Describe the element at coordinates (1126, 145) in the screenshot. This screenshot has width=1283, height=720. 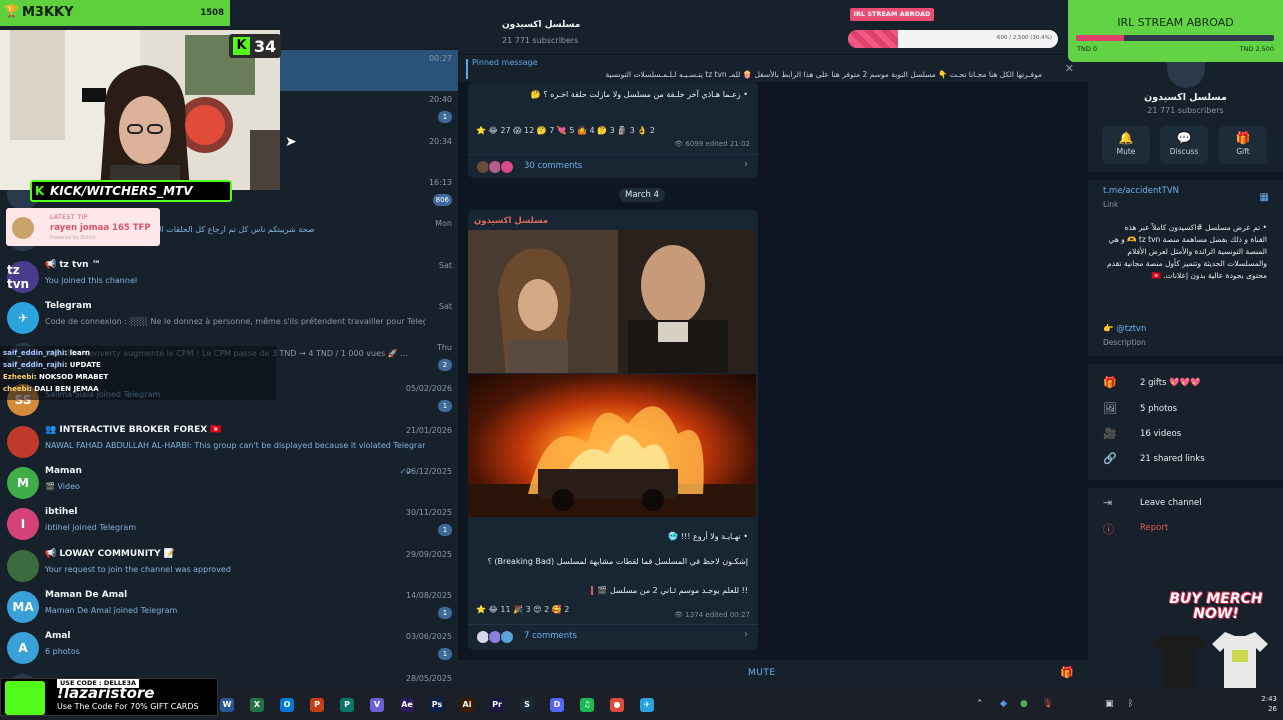
I see `mute-button: 🔔 Mute` at that location.